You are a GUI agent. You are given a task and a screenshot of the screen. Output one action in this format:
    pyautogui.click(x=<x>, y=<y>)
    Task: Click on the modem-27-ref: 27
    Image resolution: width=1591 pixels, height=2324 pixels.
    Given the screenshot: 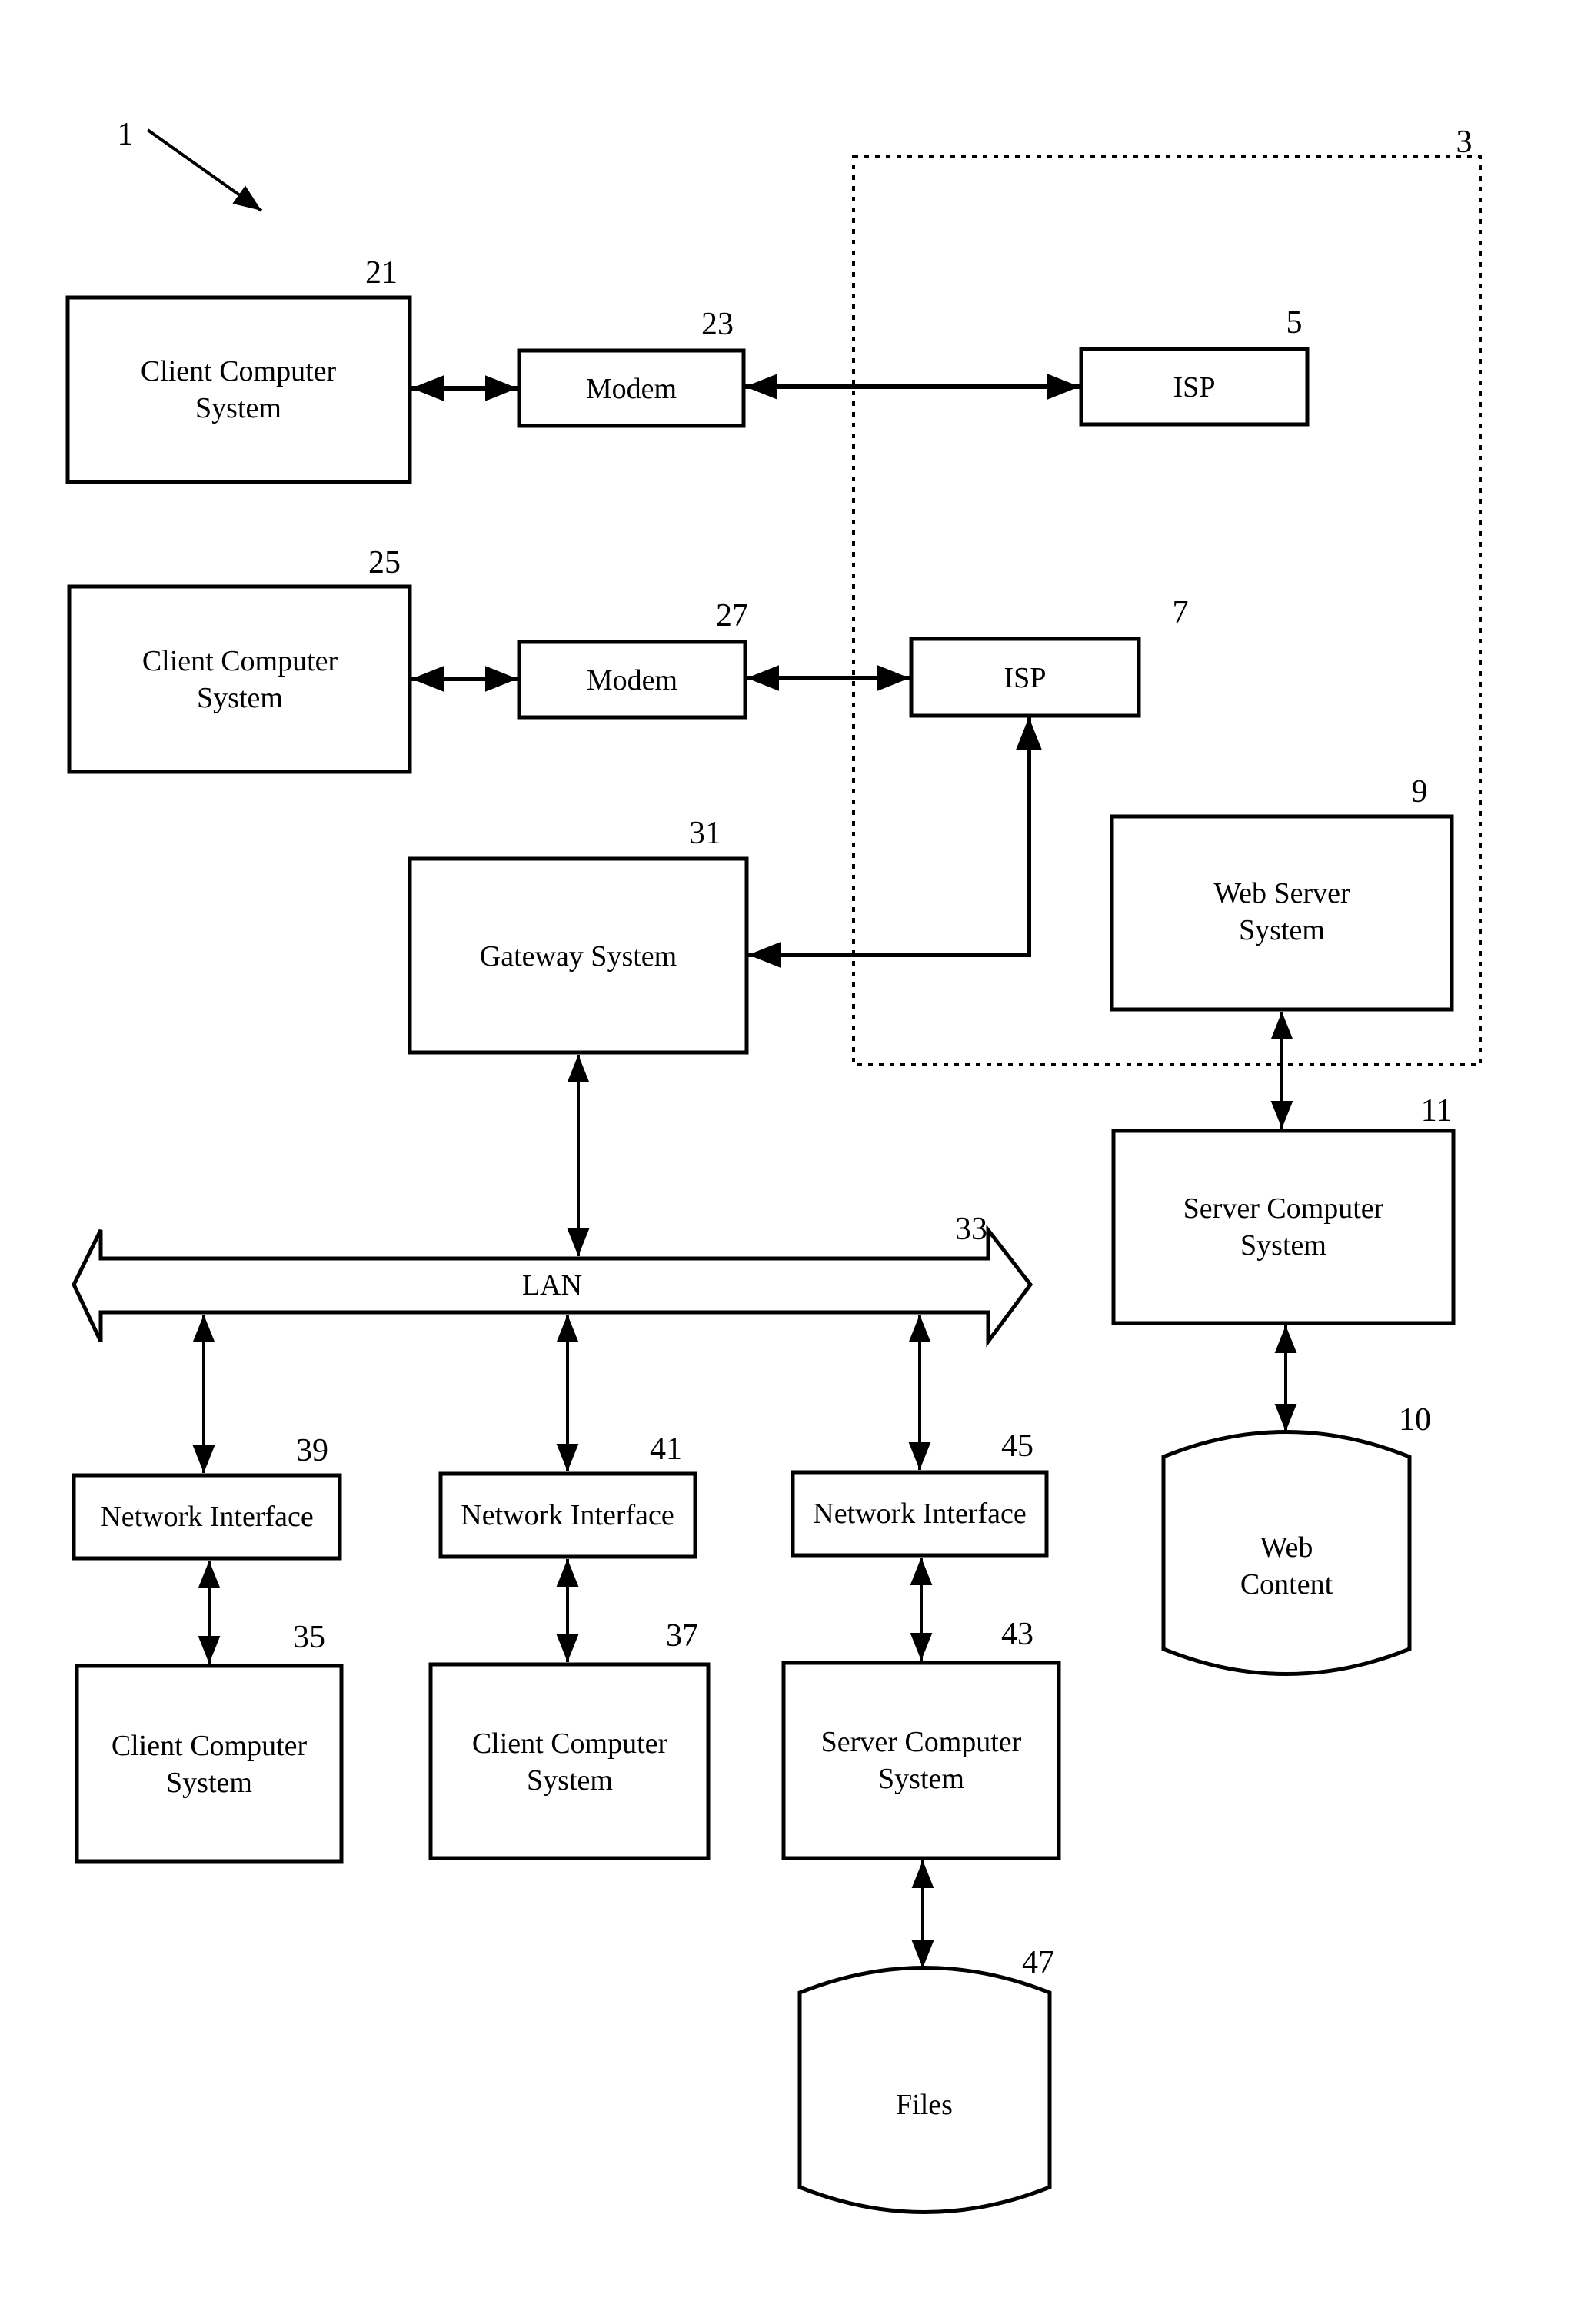 What is the action you would take?
    pyautogui.click(x=732, y=615)
    